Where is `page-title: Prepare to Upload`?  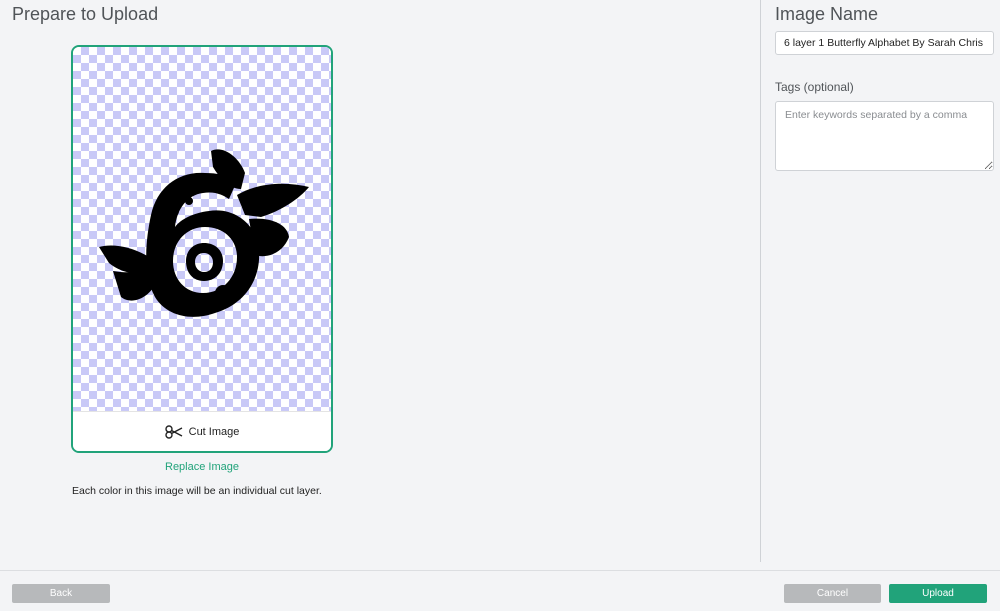
page-title: Prepare to Upload is located at coordinates (85, 14).